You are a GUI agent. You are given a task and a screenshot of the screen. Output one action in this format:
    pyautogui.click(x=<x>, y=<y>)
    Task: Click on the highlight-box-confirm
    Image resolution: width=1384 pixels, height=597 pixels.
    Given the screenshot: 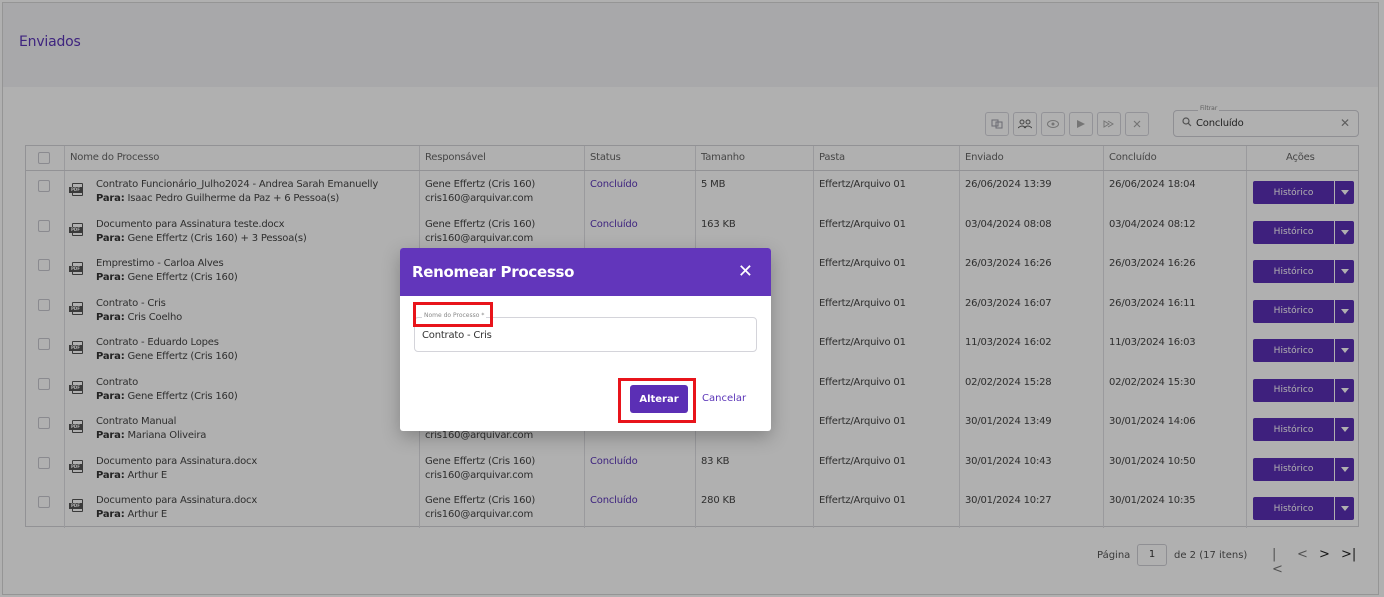 What is the action you would take?
    pyautogui.click(x=657, y=400)
    